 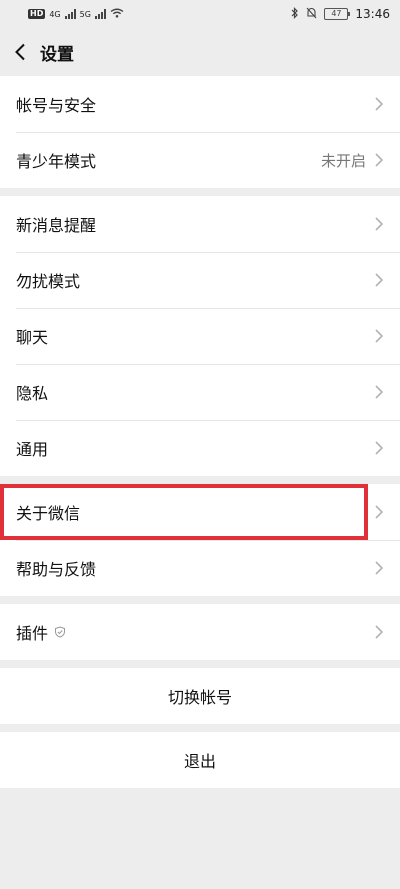 What do you see at coordinates (32, 393) in the screenshot?
I see `row-label: 隐私` at bounding box center [32, 393].